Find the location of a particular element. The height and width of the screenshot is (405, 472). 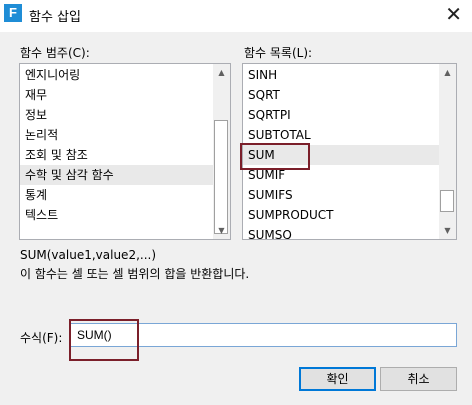

ok-button: 확인 is located at coordinates (337, 379).